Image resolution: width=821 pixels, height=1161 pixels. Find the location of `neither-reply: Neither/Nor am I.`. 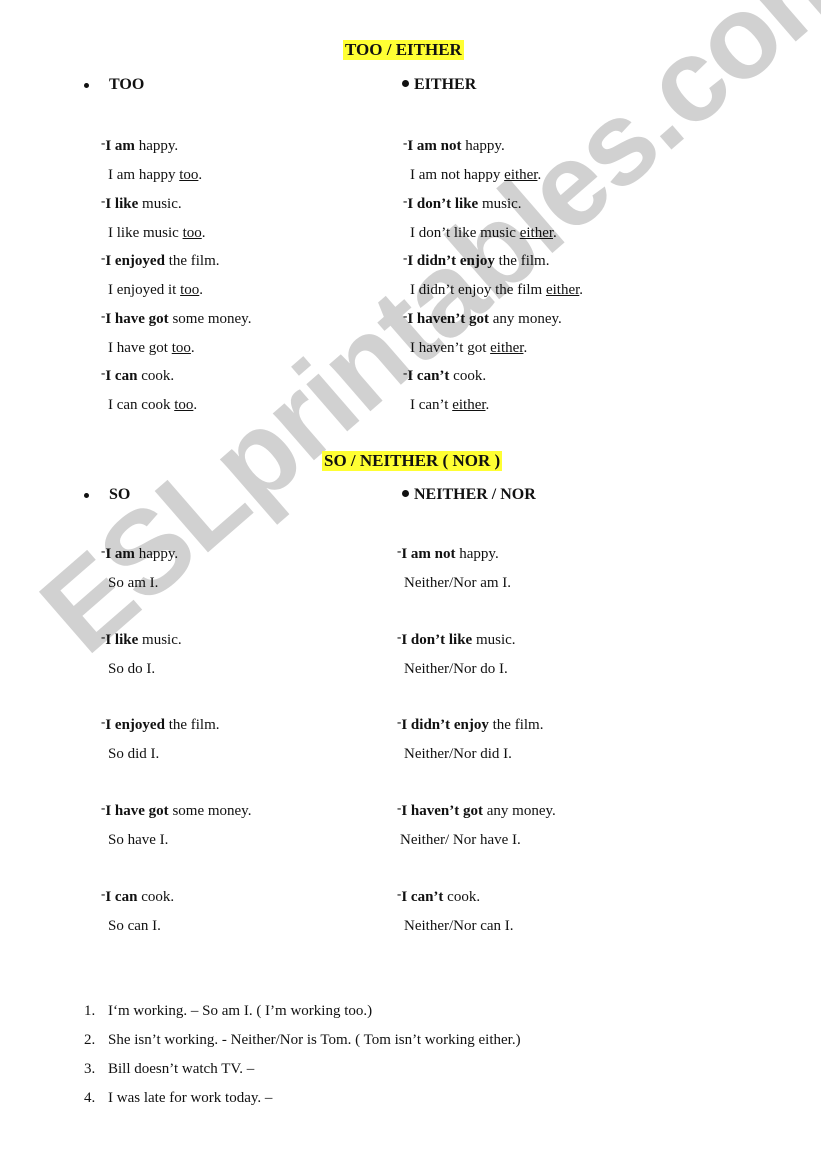

neither-reply: Neither/Nor am I. is located at coordinates (458, 583).